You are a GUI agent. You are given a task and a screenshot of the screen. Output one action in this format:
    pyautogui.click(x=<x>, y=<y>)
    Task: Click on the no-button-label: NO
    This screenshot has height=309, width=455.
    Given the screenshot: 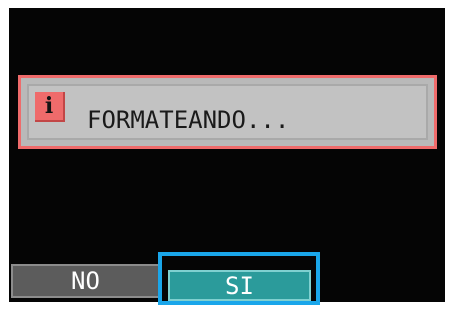 What is the action you would take?
    pyautogui.click(x=85, y=281)
    